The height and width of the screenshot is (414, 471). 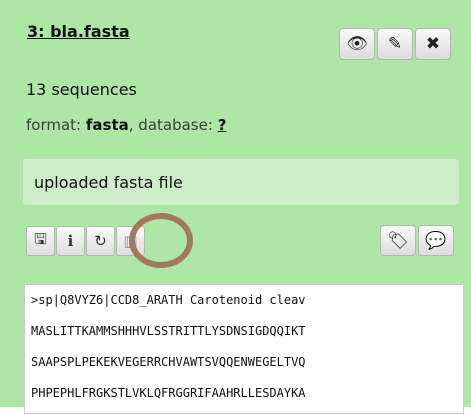 I want to click on dataset-toolbar: 🖫 ℹ ↻ ▥, so click(x=85, y=241).